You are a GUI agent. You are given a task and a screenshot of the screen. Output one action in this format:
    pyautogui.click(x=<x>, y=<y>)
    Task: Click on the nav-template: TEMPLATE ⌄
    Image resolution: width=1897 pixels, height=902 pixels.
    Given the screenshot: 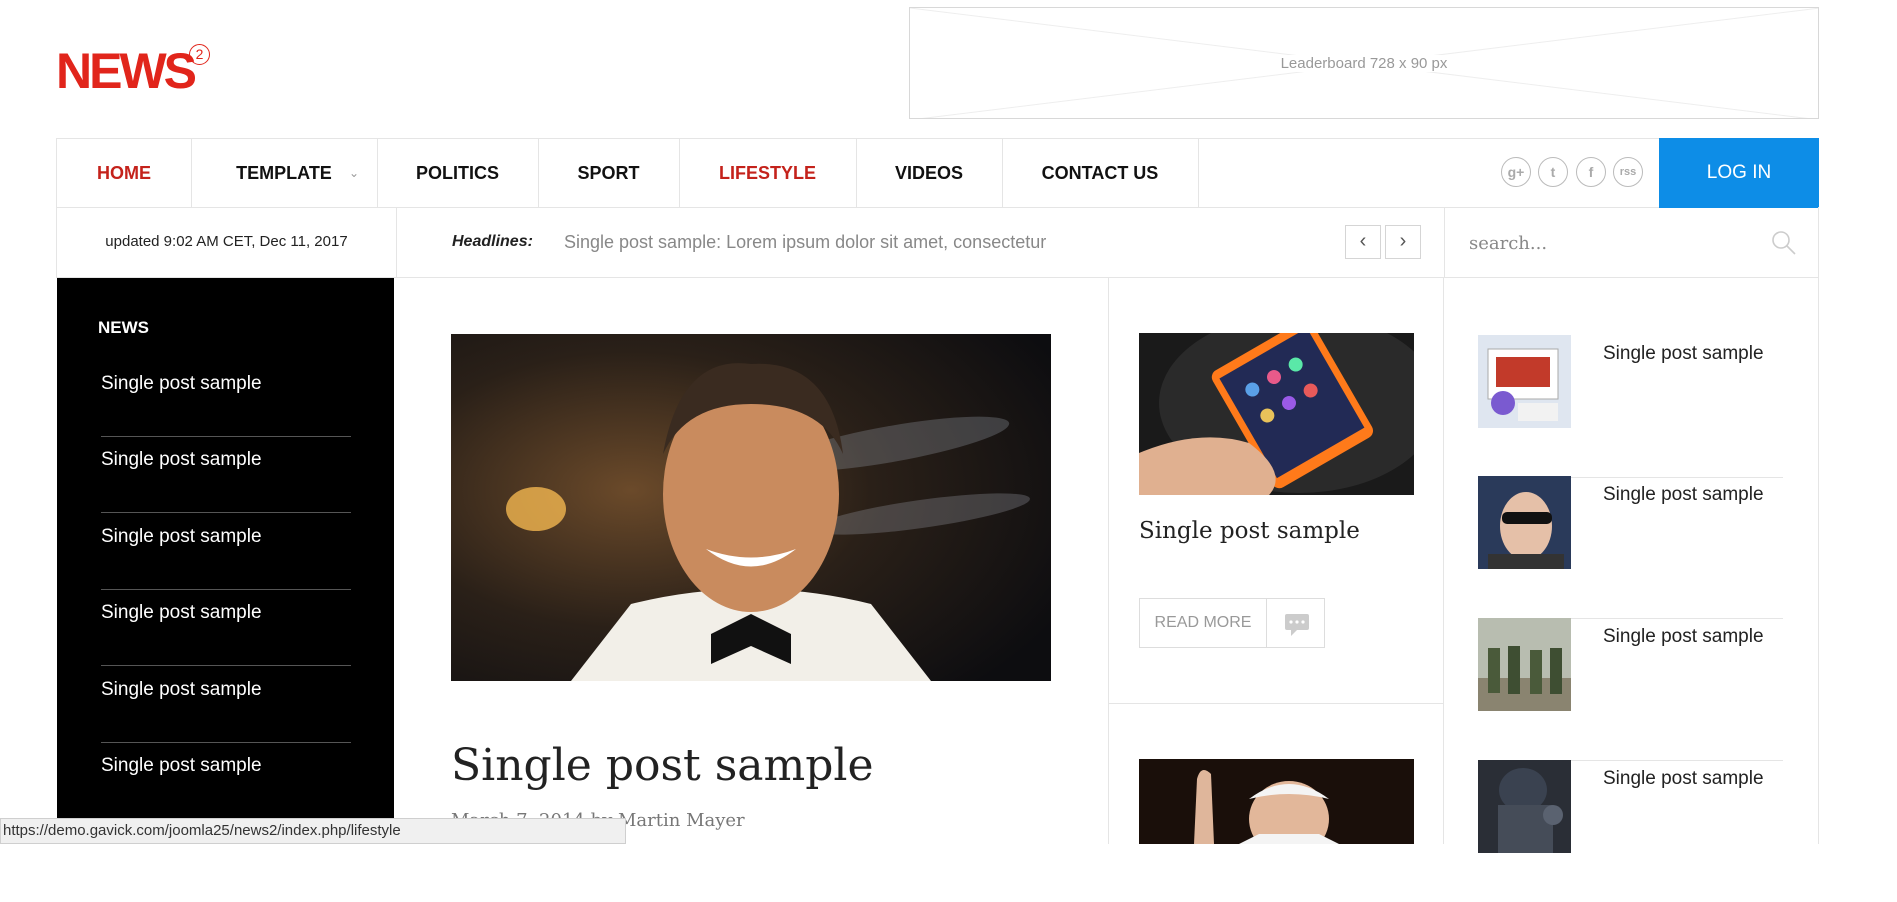 What is the action you would take?
    pyautogui.click(x=284, y=173)
    